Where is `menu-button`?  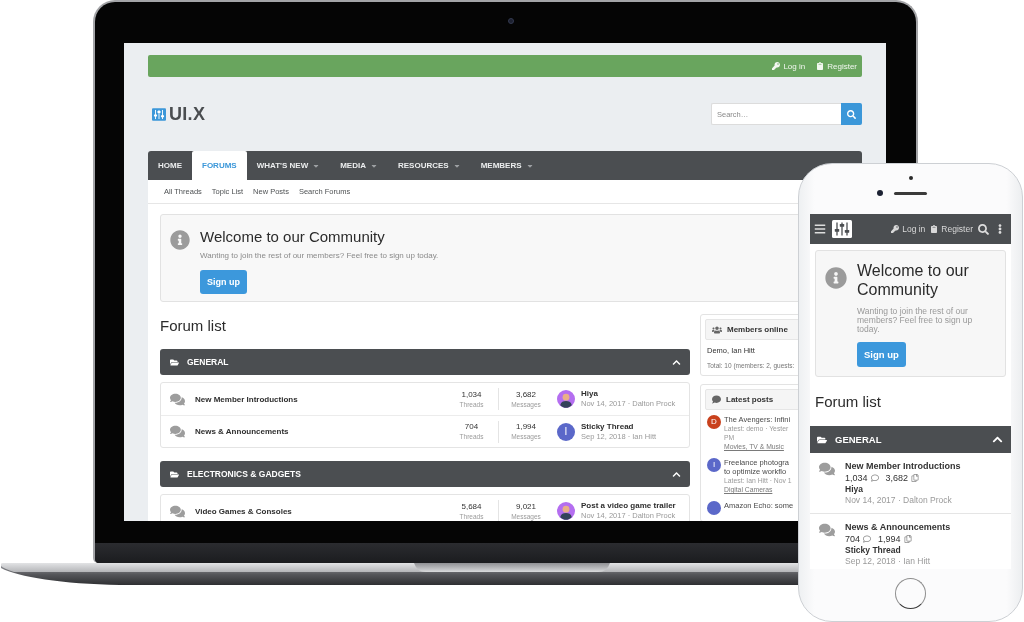
menu-button is located at coordinates (820, 229).